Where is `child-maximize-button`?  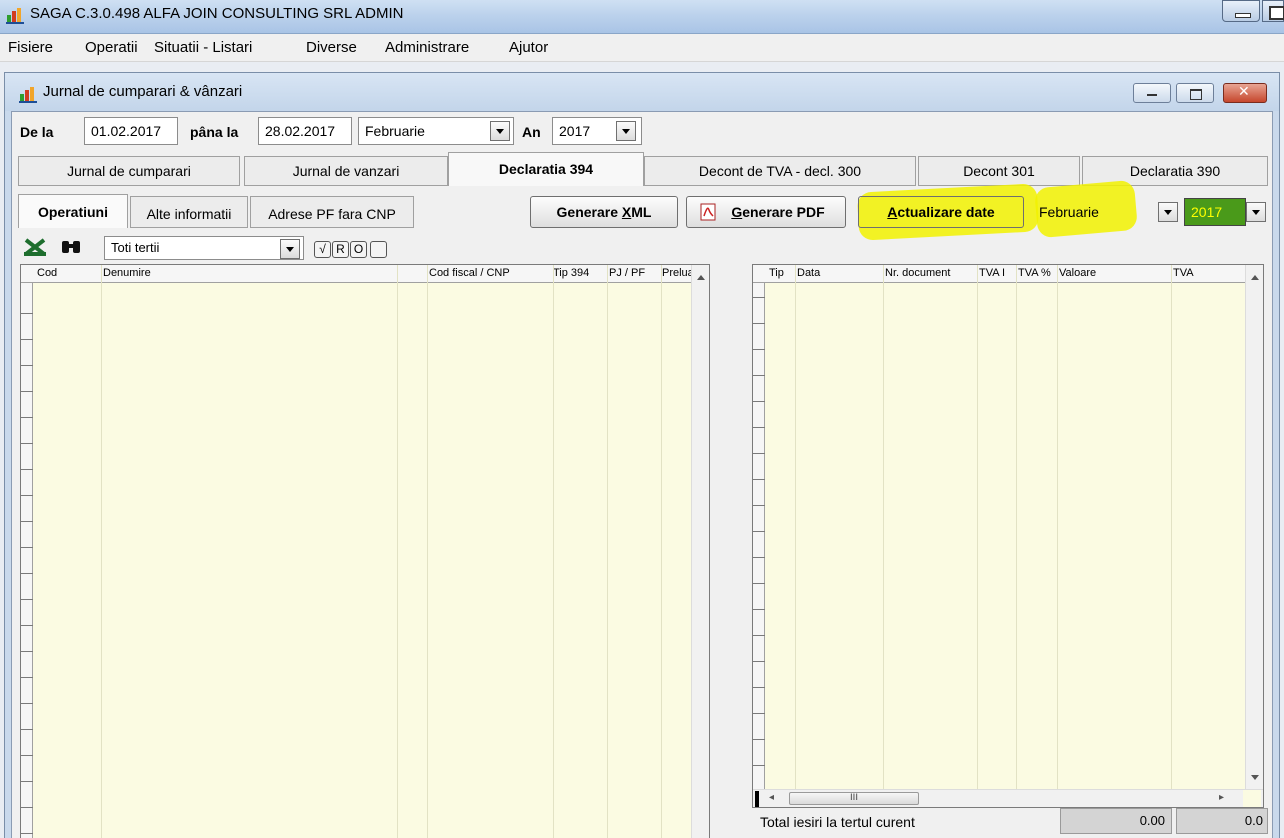 child-maximize-button is located at coordinates (1195, 93).